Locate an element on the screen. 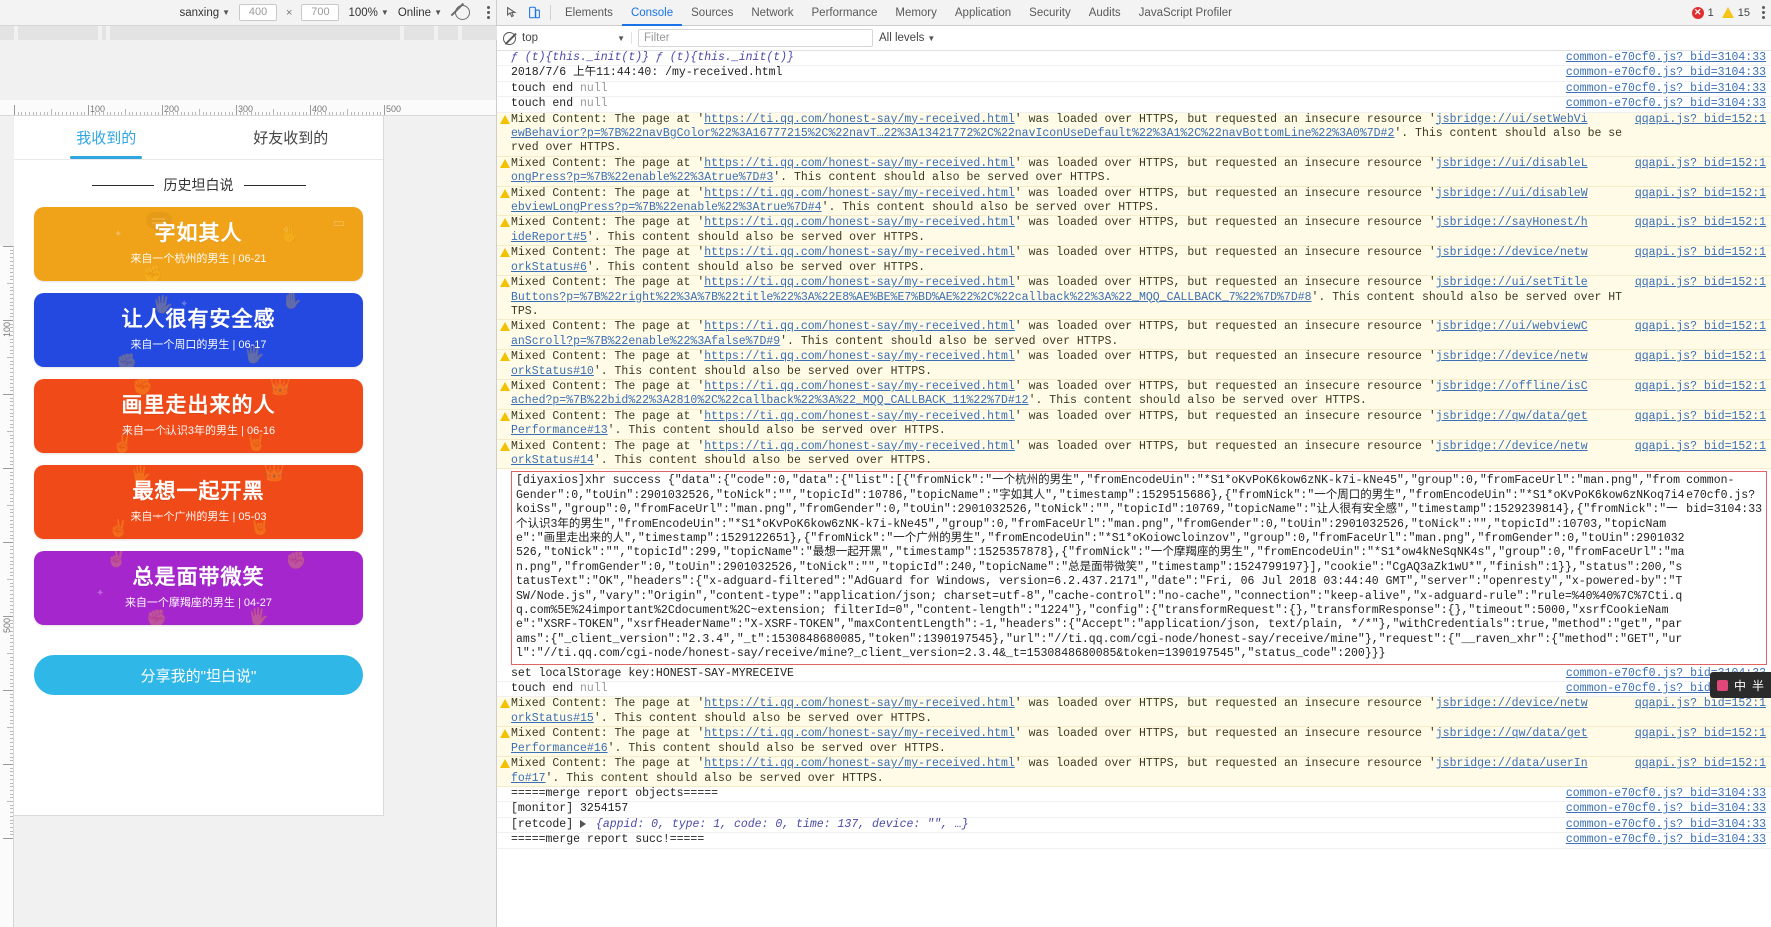 This screenshot has height=927, width=1771. zoom-select: 100% ▼ is located at coordinates (368, 13).